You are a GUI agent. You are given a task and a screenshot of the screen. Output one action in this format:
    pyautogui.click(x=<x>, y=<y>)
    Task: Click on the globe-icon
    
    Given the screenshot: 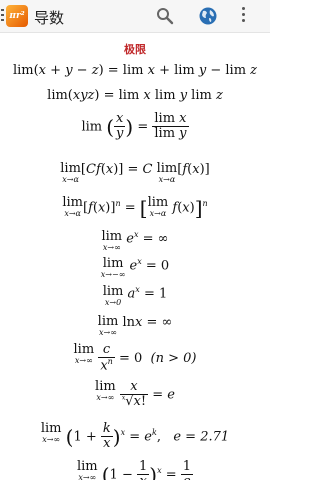 What is the action you would take?
    pyautogui.click(x=208, y=16)
    